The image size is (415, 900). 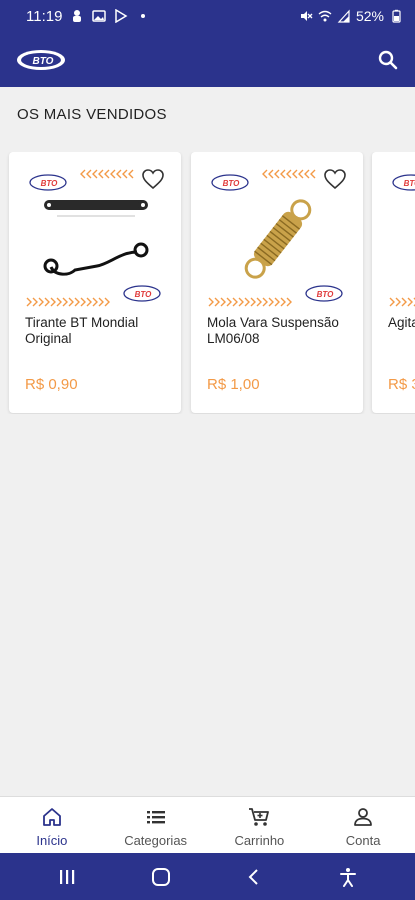 What do you see at coordinates (401, 384) in the screenshot?
I see `product-price: R$ 3` at bounding box center [401, 384].